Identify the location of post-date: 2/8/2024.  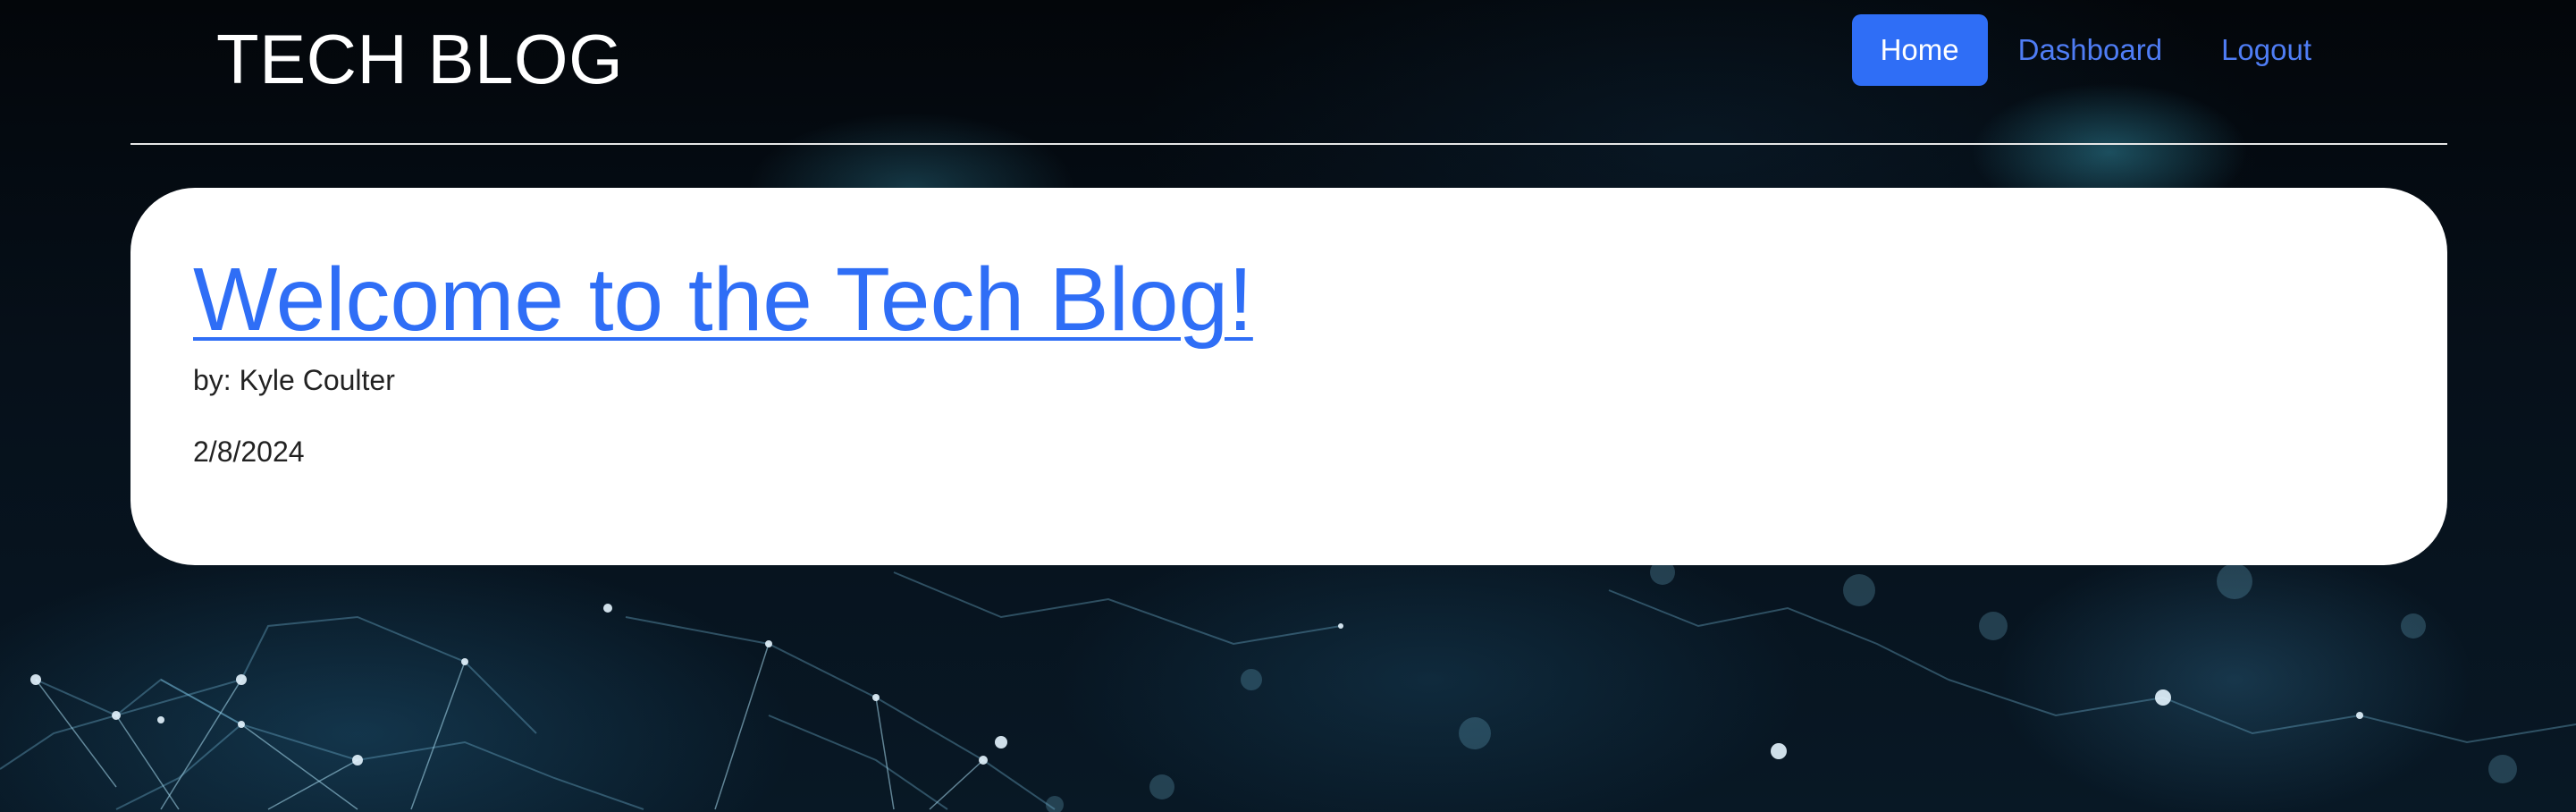
(249, 452).